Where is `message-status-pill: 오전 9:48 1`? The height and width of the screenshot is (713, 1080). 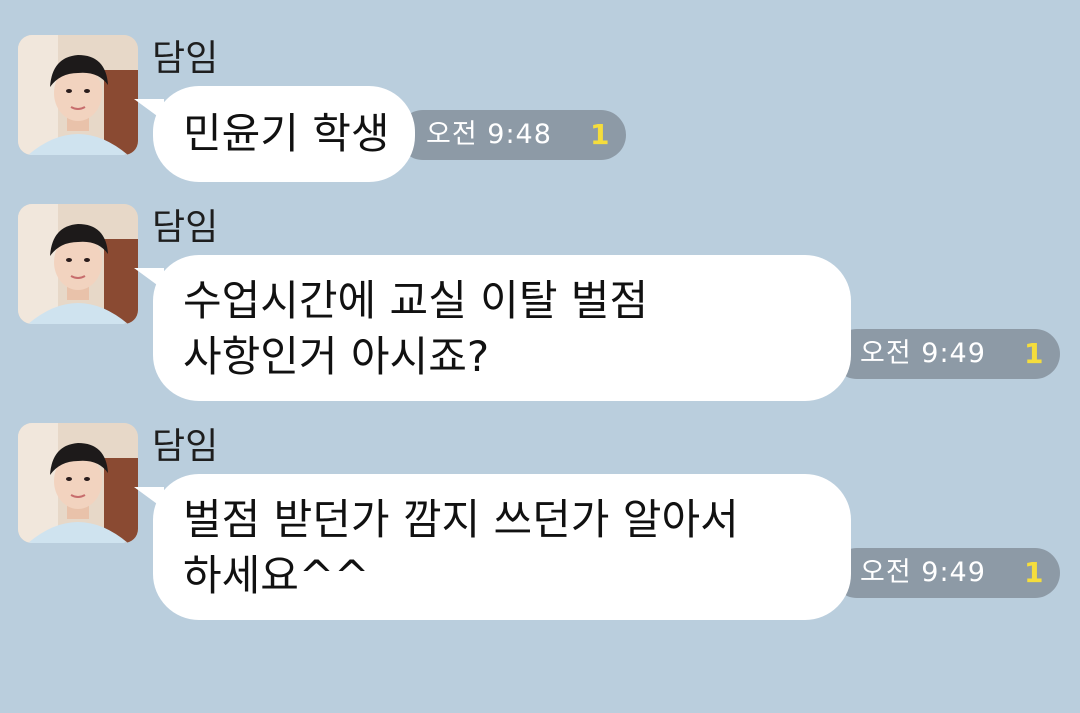 message-status-pill: 오전 9:48 1 is located at coordinates (512, 135).